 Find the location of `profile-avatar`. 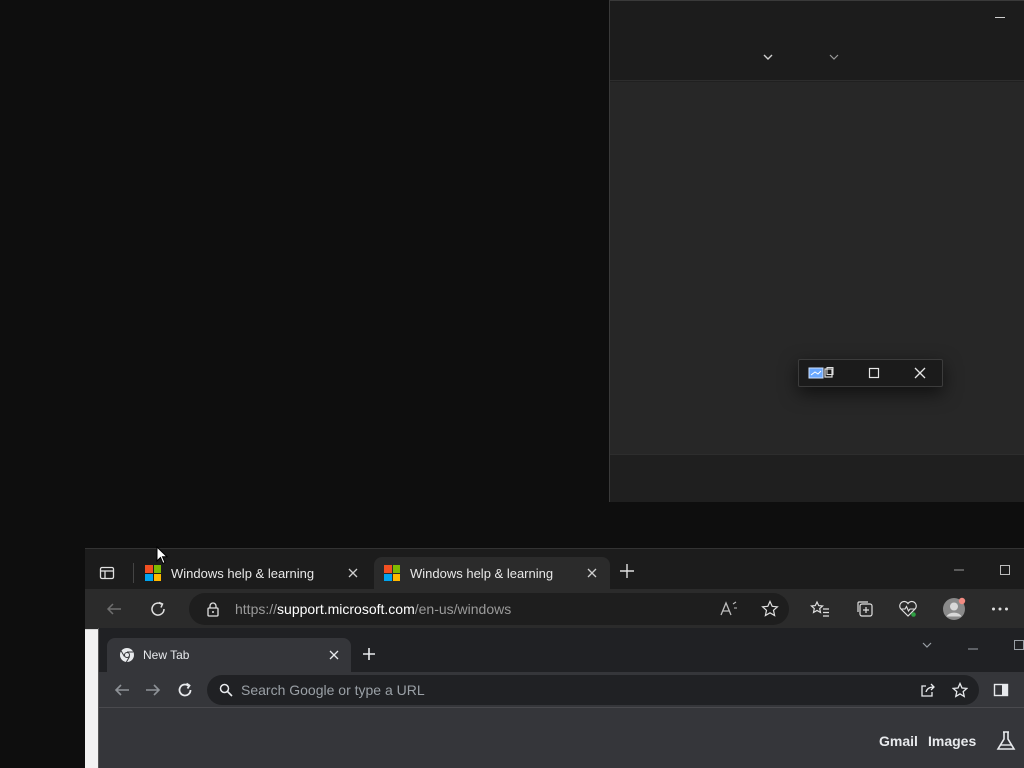

profile-avatar is located at coordinates (954, 609).